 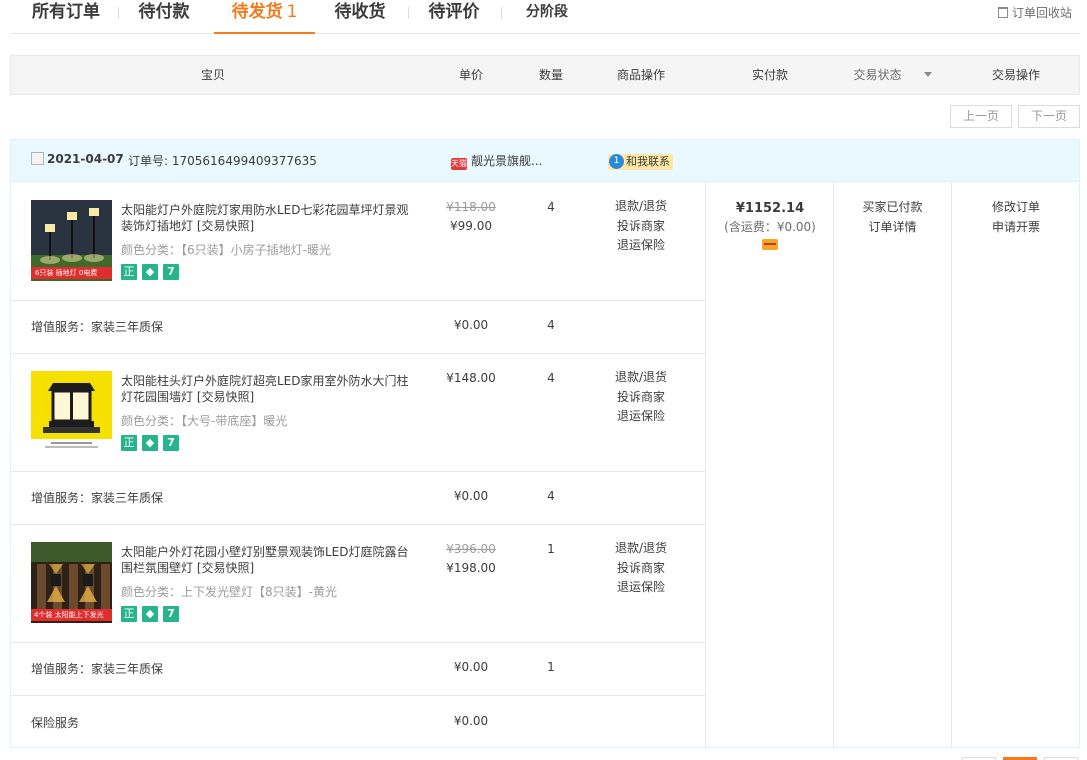 I want to click on image-caption: 4个装 太阳能上下发光, so click(x=69, y=615).